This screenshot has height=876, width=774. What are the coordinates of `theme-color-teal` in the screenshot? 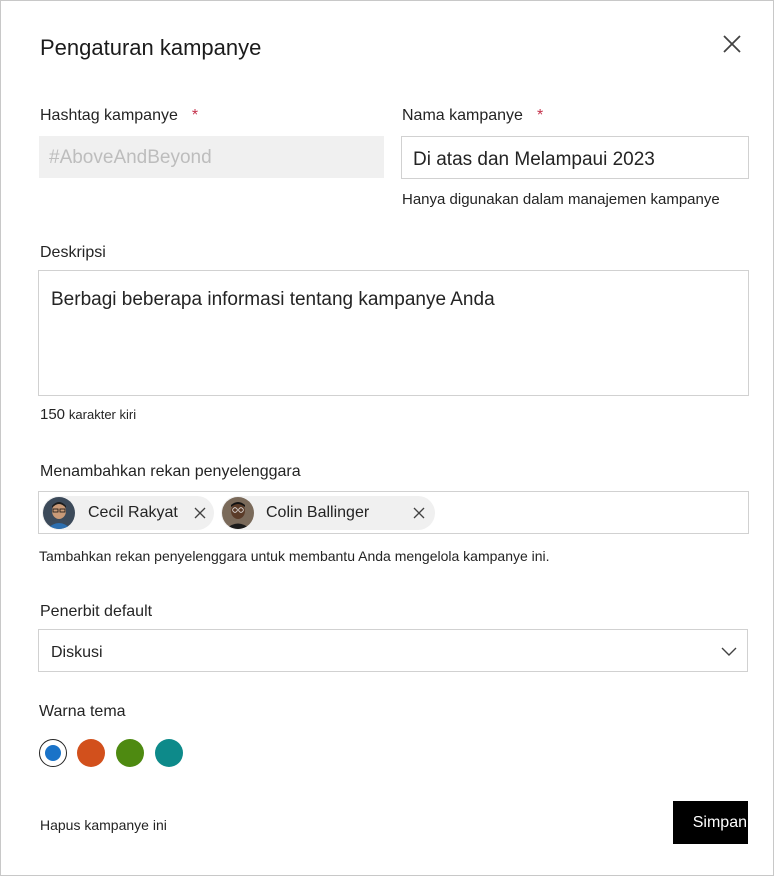 It's located at (169, 753).